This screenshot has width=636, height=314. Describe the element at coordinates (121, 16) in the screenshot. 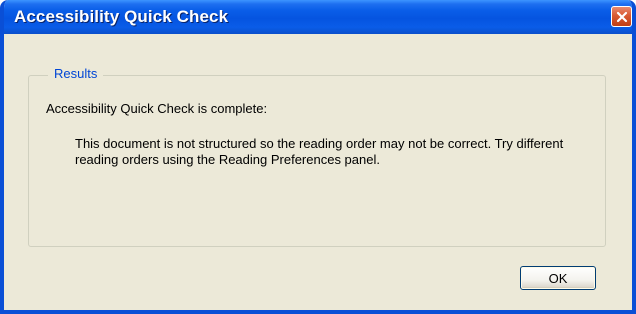

I see `window-title: Accessibility Quick Check` at that location.